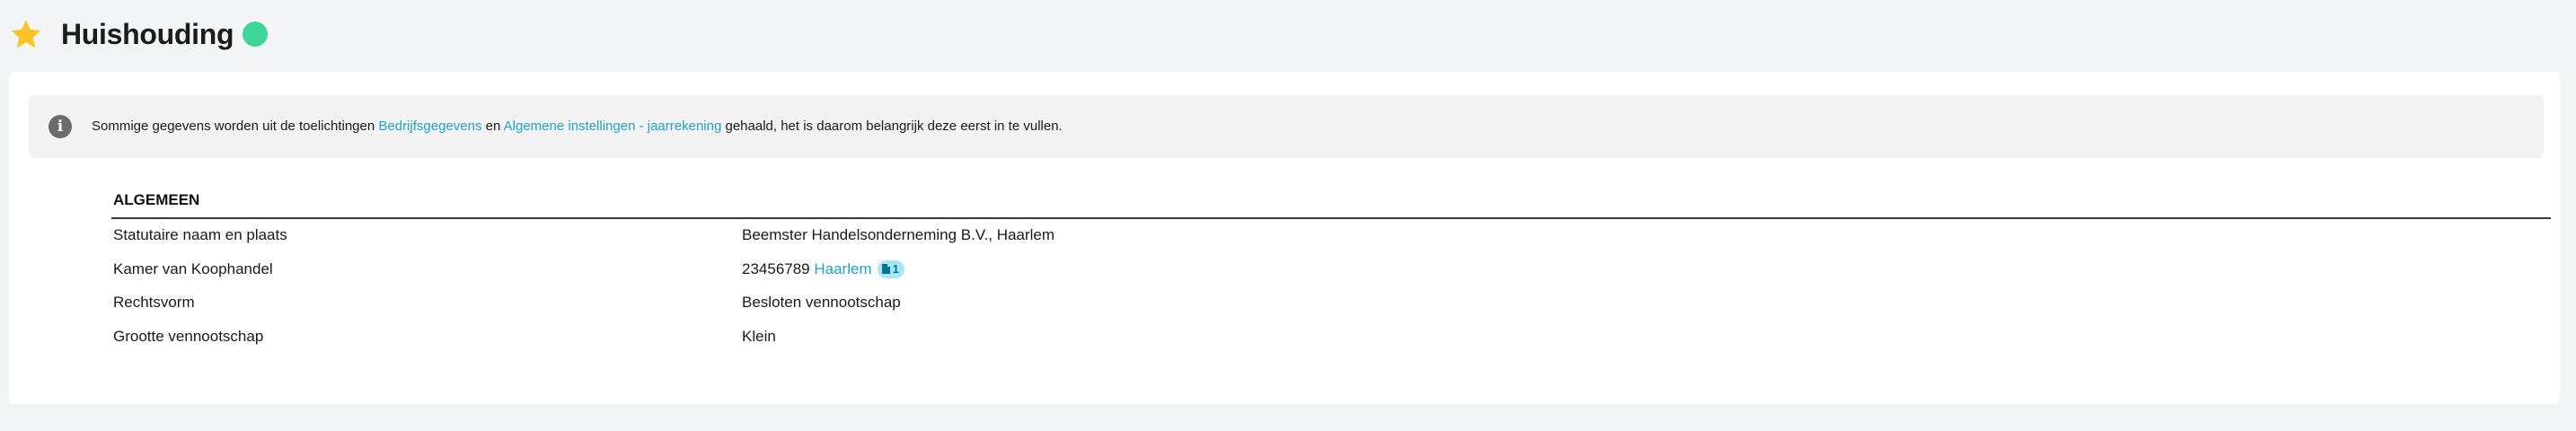 The image size is (2576, 431). Describe the element at coordinates (613, 126) in the screenshot. I see `algemene-instellingen-link: Algemene instellingen - jaarrekening` at that location.